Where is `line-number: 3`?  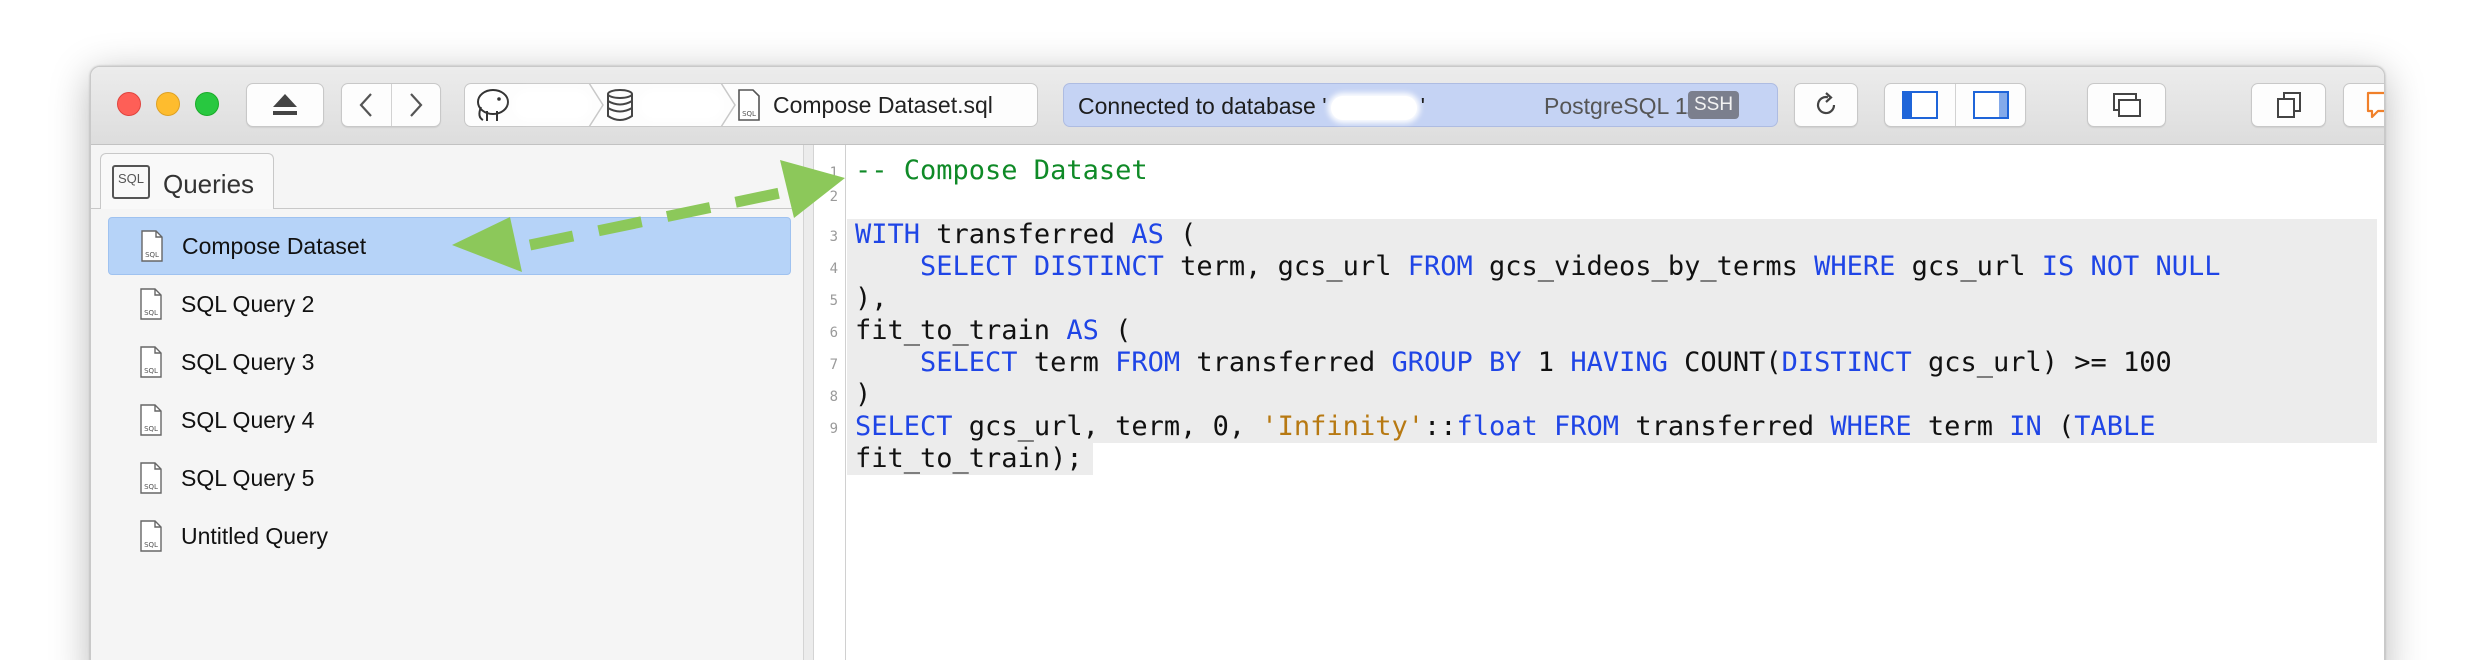
line-number: 3 is located at coordinates (833, 237).